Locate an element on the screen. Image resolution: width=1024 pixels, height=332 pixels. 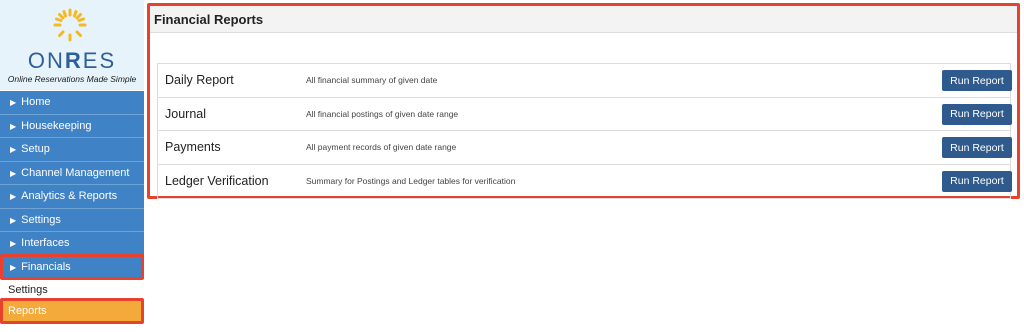
nav-channel-management: ▶ Channel Management is located at coordinates (72, 173).